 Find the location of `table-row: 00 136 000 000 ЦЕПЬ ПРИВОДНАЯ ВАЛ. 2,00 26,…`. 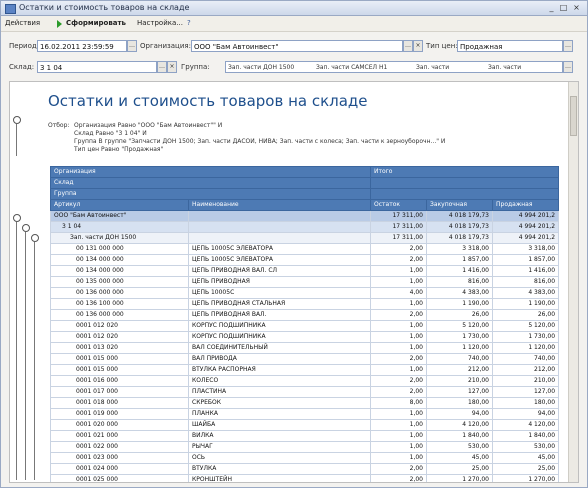

table-row: 00 136 000 000 ЦЕПЬ ПРИВОДНАЯ ВАЛ. 2,00 26,… is located at coordinates (305, 315).